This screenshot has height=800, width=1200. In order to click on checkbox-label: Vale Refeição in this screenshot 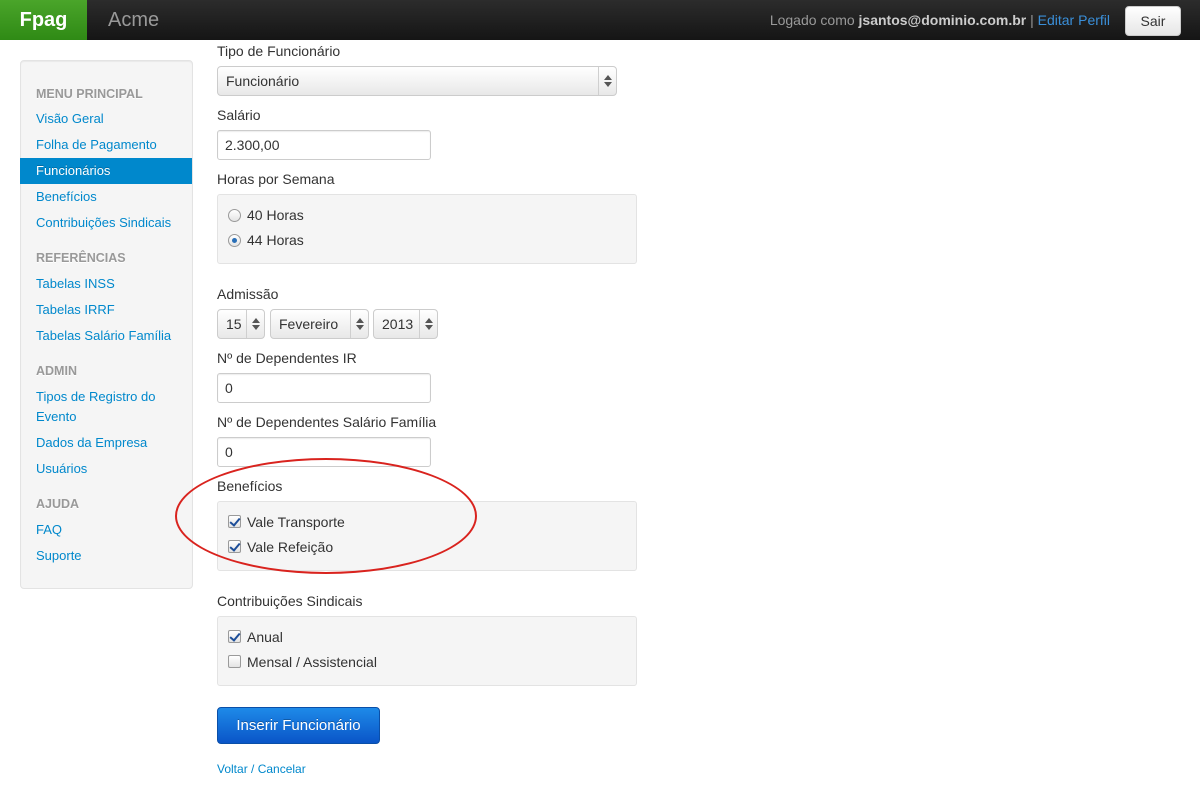, I will do `click(290, 547)`.